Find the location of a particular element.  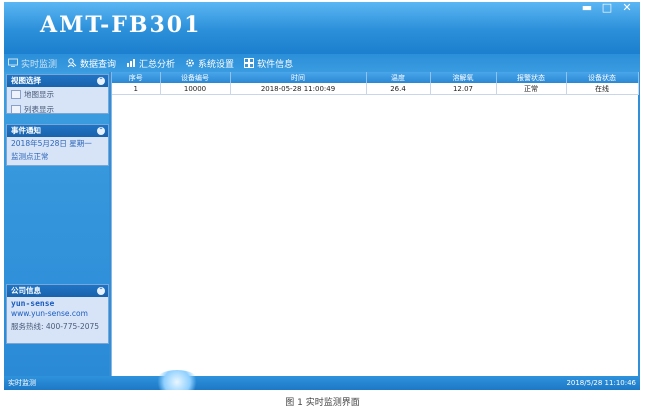

menu-bar: 实时监测 数据查询 汇总分析 系统设置 软件信息 is located at coordinates (322, 63).